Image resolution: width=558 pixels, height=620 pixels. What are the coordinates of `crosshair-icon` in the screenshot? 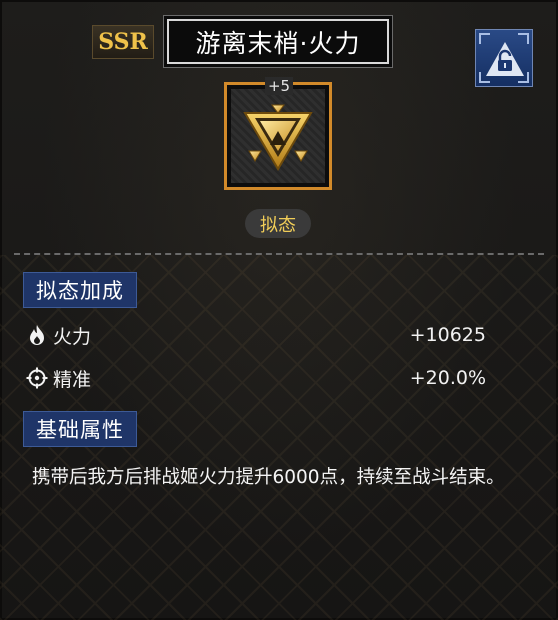 It's located at (37, 378).